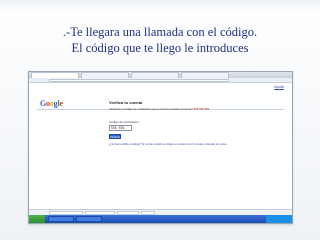 The height and width of the screenshot is (240, 320). I want to click on phone-number: 555 555 555, so click(201, 109).